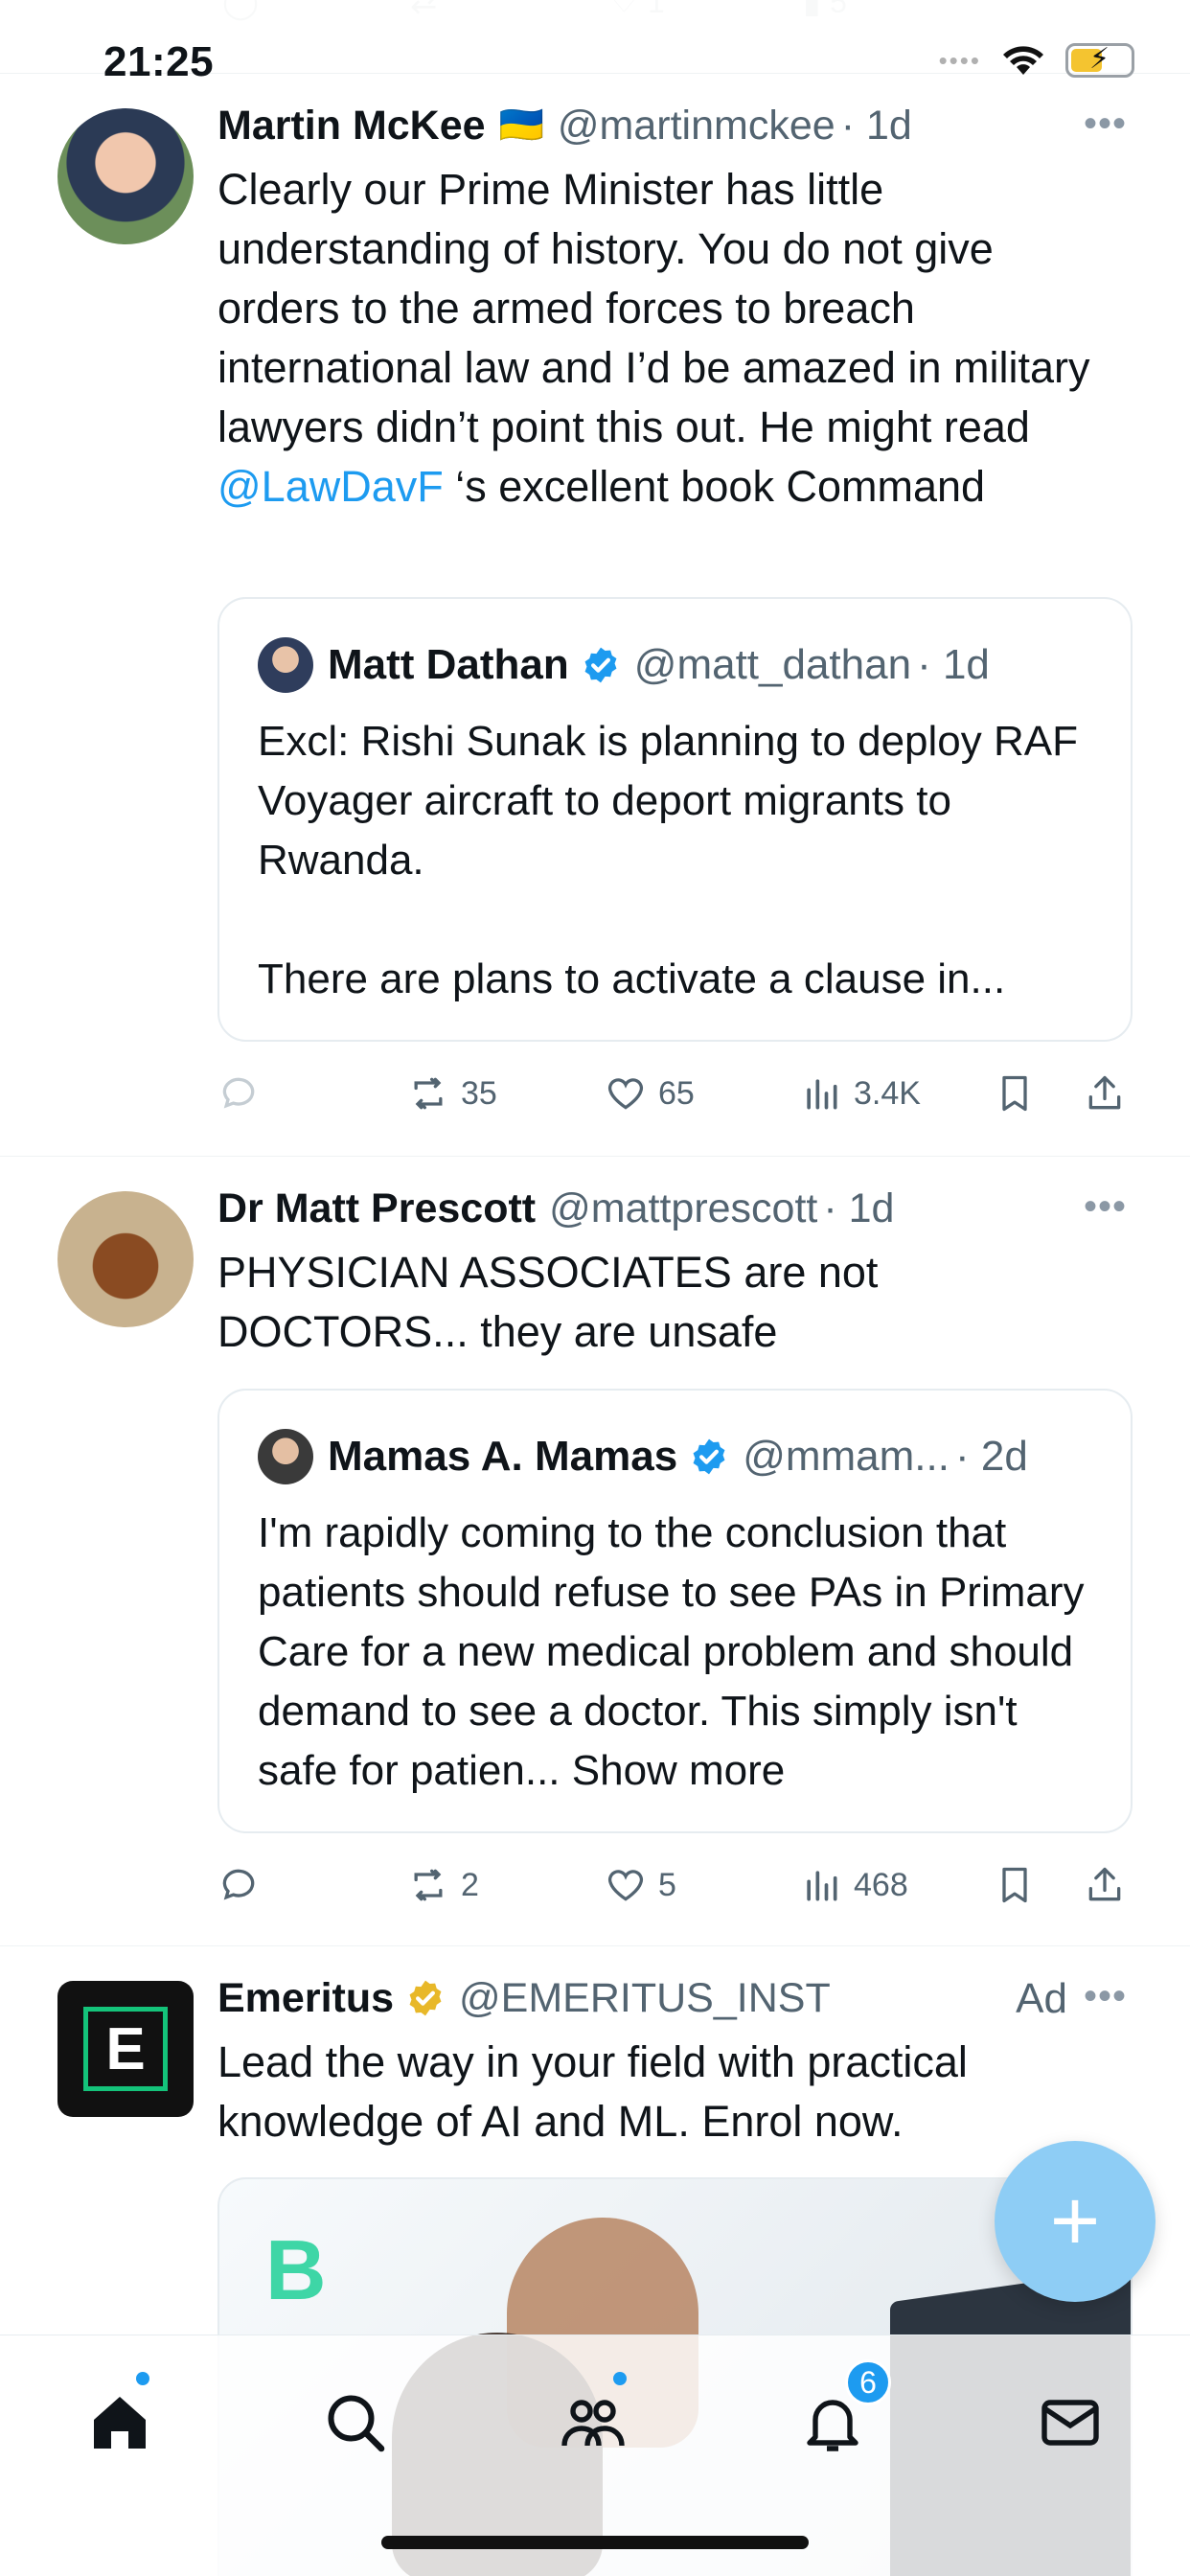  I want to click on author-handle: @martinmckee, so click(697, 126).